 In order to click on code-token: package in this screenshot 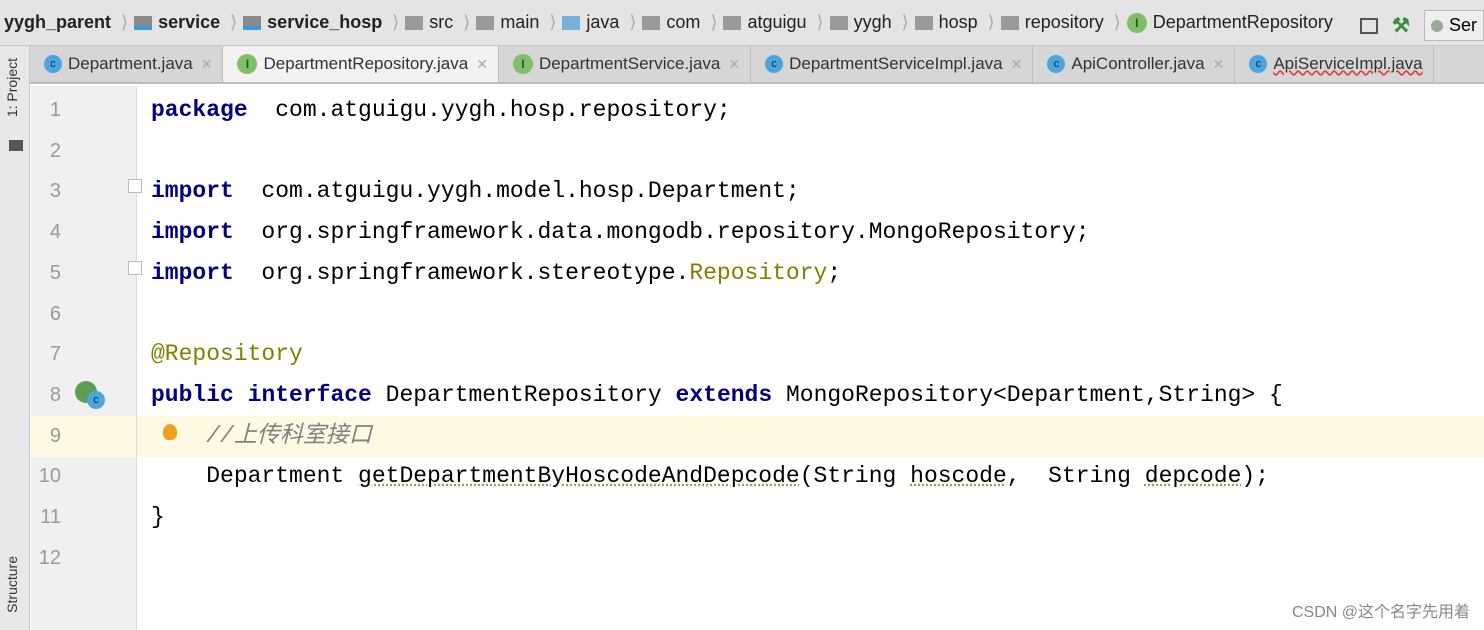, I will do `click(199, 110)`.